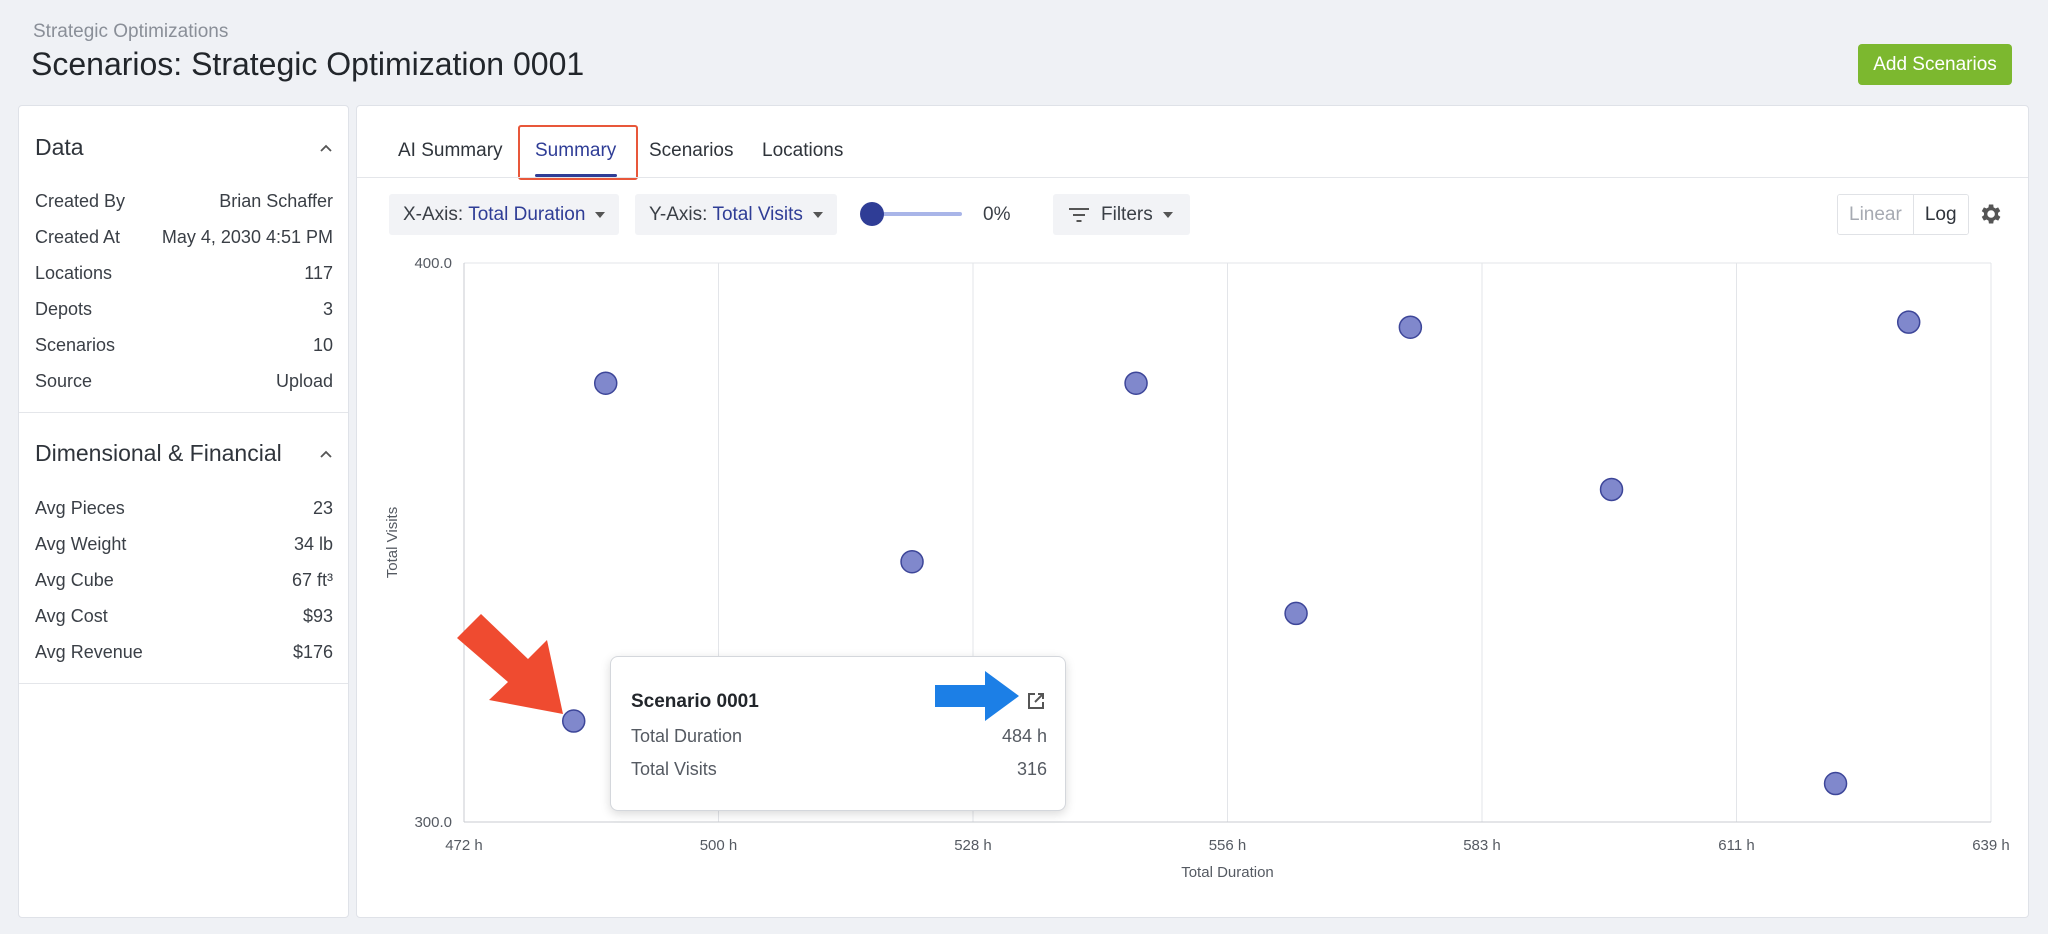 This screenshot has width=2048, height=934. Describe the element at coordinates (312, 652) in the screenshot. I see `row-value: $176` at that location.